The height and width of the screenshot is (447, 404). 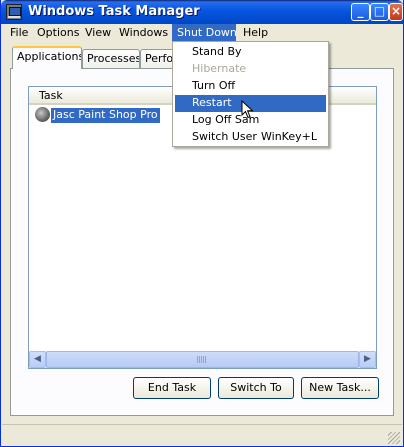 I want to click on menu-shut-down: Shut Down, so click(x=204, y=33).